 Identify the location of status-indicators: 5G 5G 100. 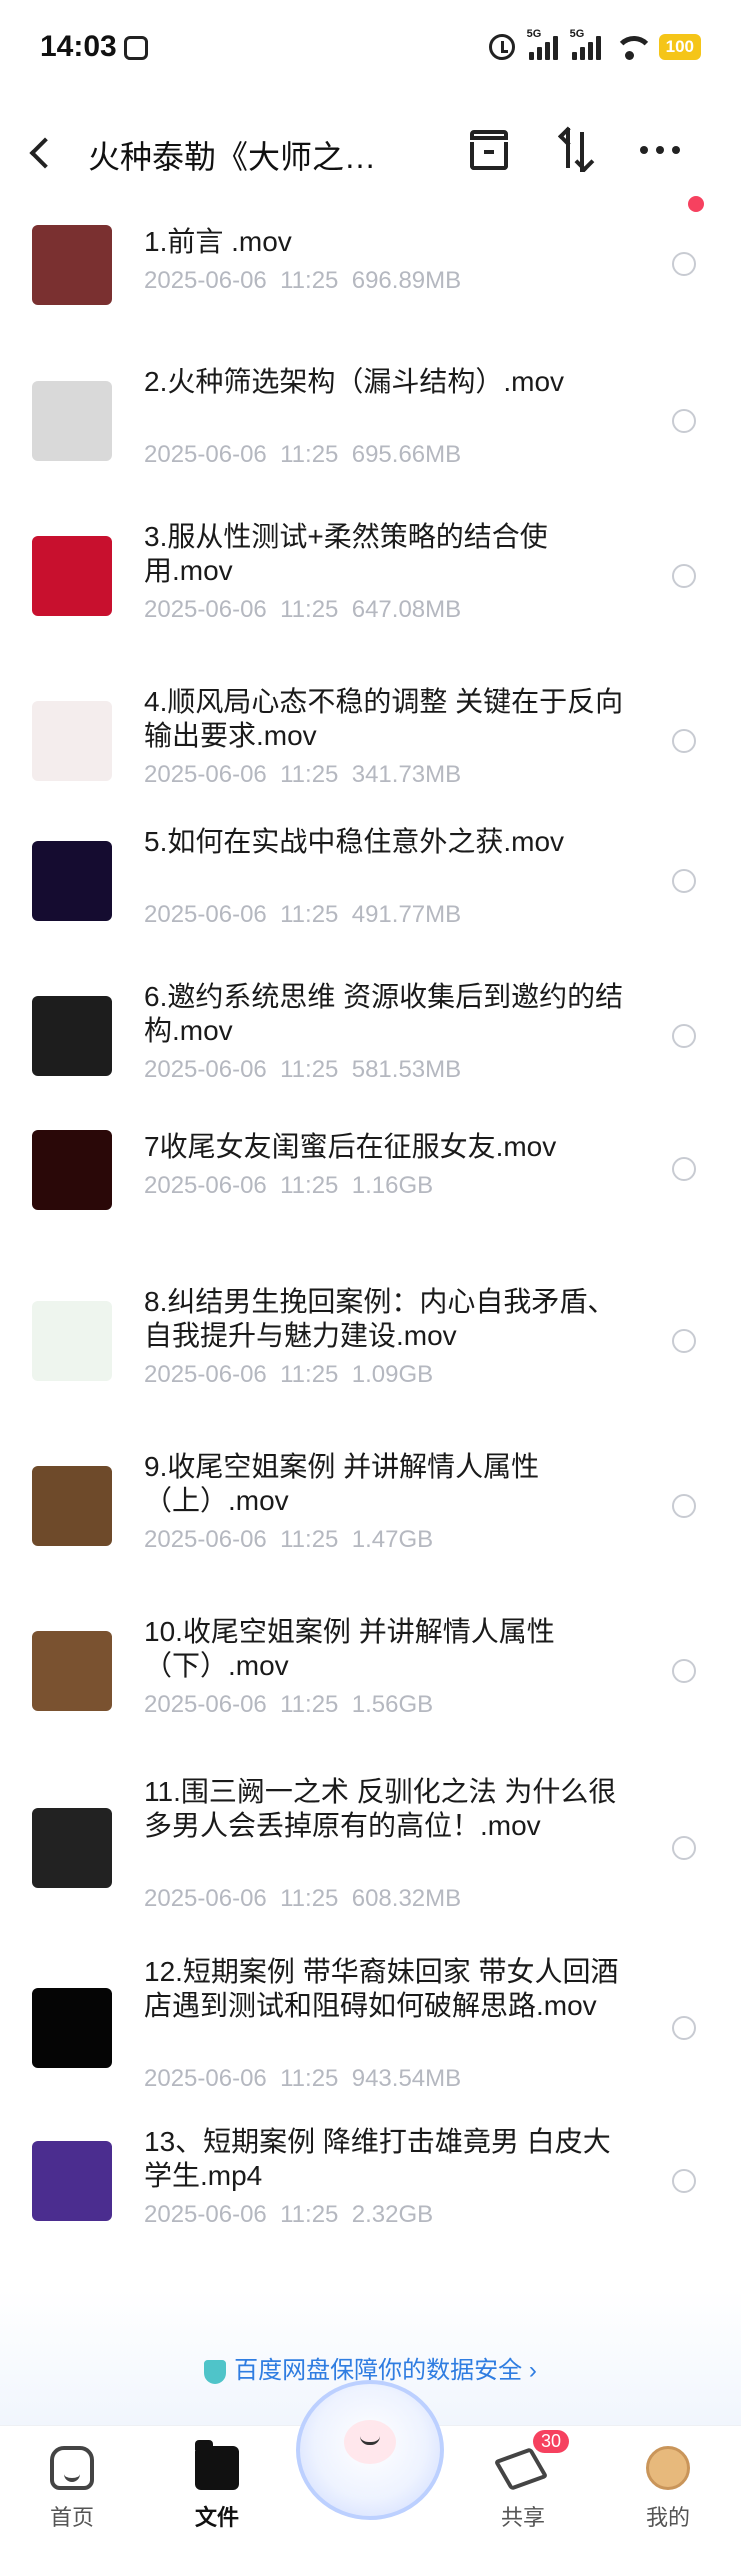
(594, 44).